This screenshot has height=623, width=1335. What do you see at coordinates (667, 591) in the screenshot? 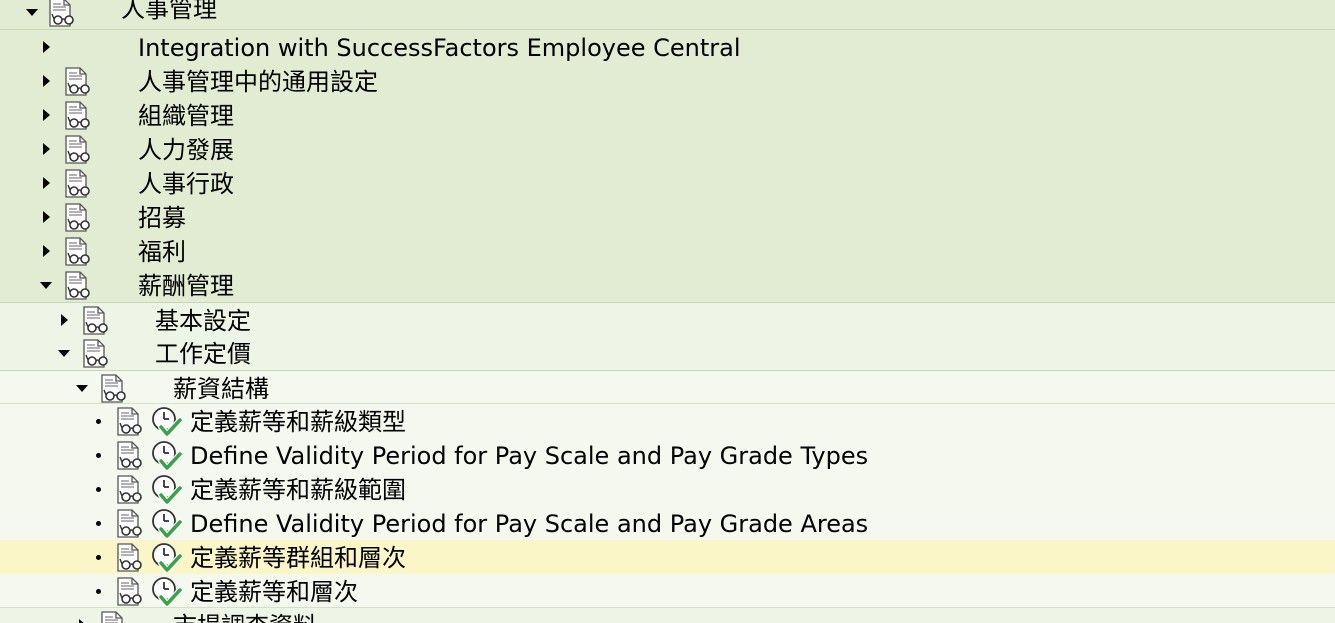
I see `tree-leaf-pay-scale-levels: 定義薪等和層次` at bounding box center [667, 591].